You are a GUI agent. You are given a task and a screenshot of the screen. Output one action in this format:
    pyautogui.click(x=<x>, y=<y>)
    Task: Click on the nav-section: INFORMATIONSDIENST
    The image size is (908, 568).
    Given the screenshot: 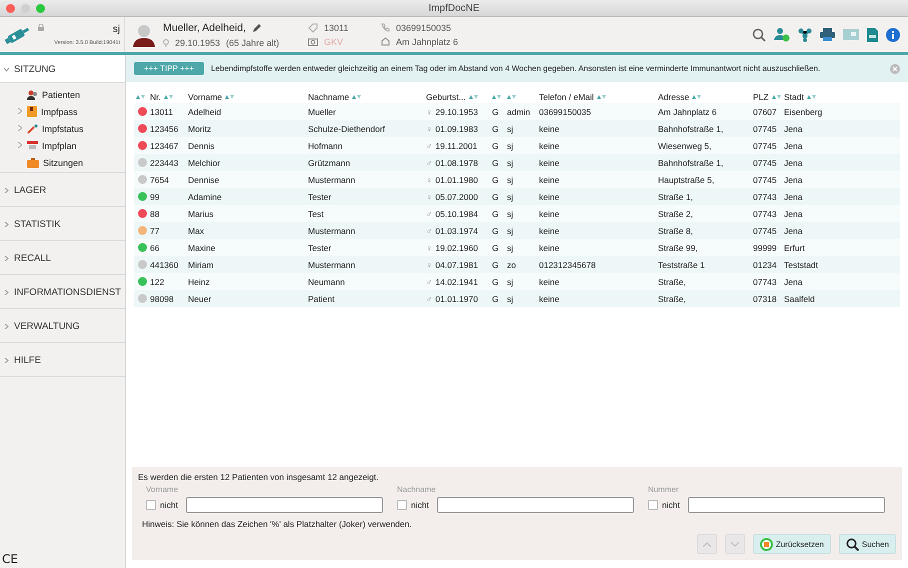 What is the action you would take?
    pyautogui.click(x=62, y=292)
    